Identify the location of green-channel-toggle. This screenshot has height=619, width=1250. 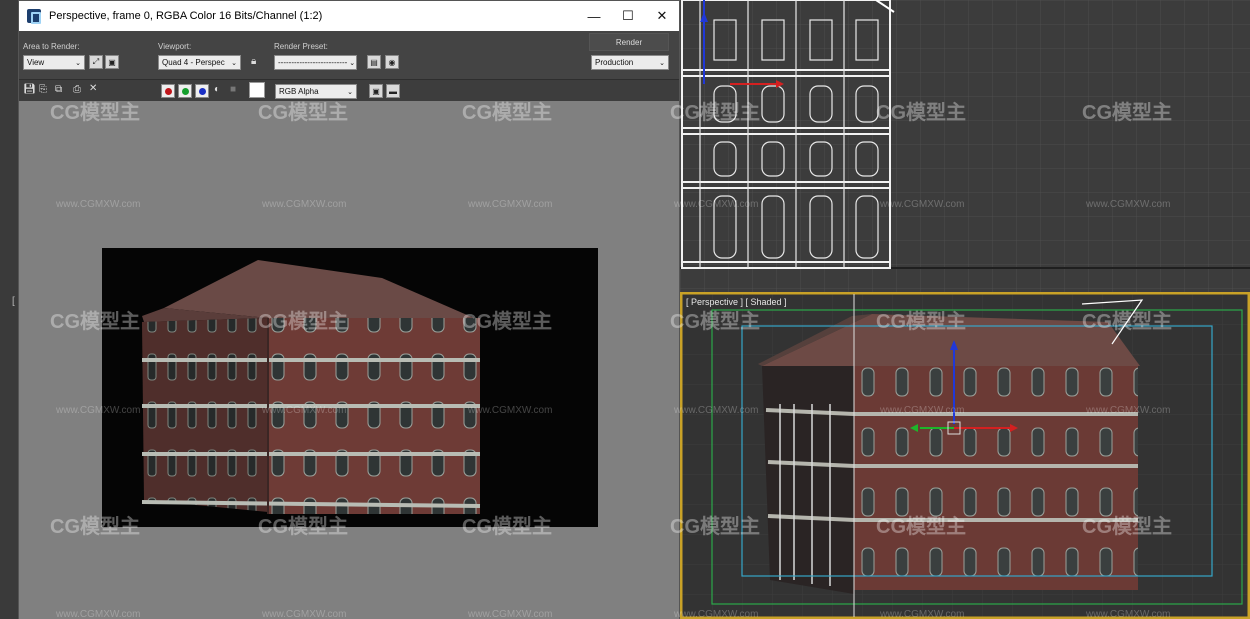
(185, 91).